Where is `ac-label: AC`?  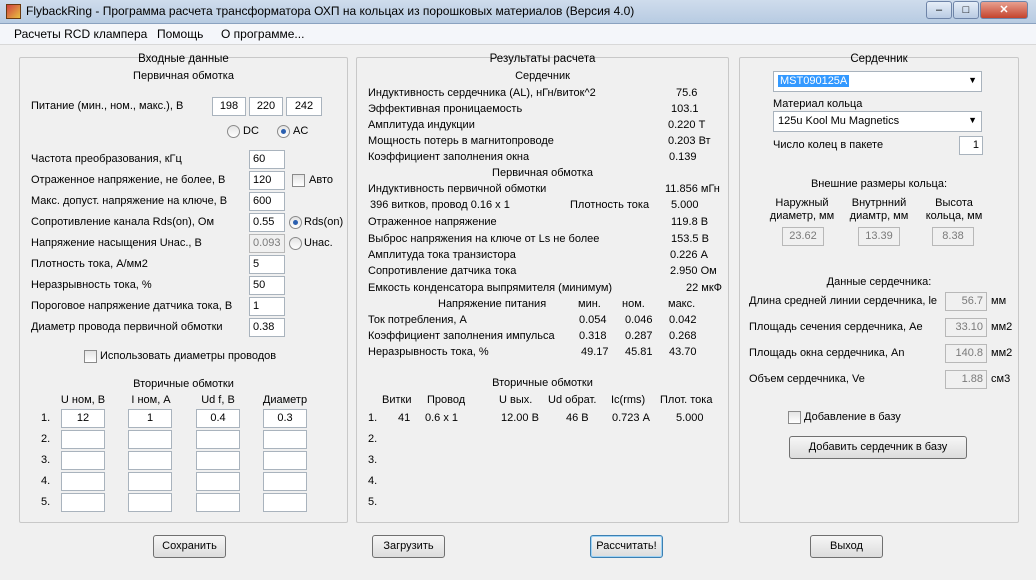
ac-label: AC is located at coordinates (301, 131).